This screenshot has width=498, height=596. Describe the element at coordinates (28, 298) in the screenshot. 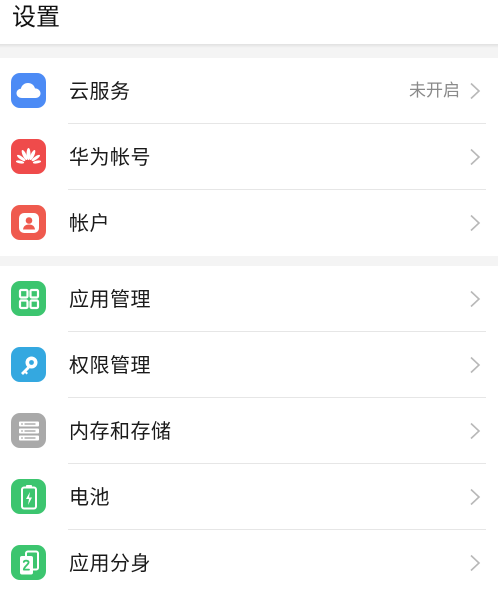

I see `apps-grid-icon` at that location.